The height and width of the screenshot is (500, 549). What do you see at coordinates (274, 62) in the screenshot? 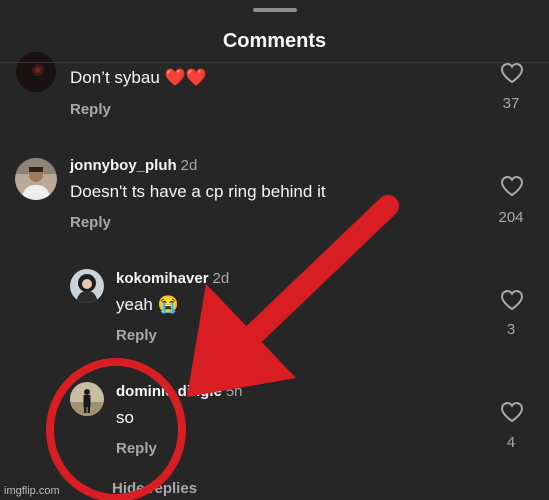
I see `header-divider` at bounding box center [274, 62].